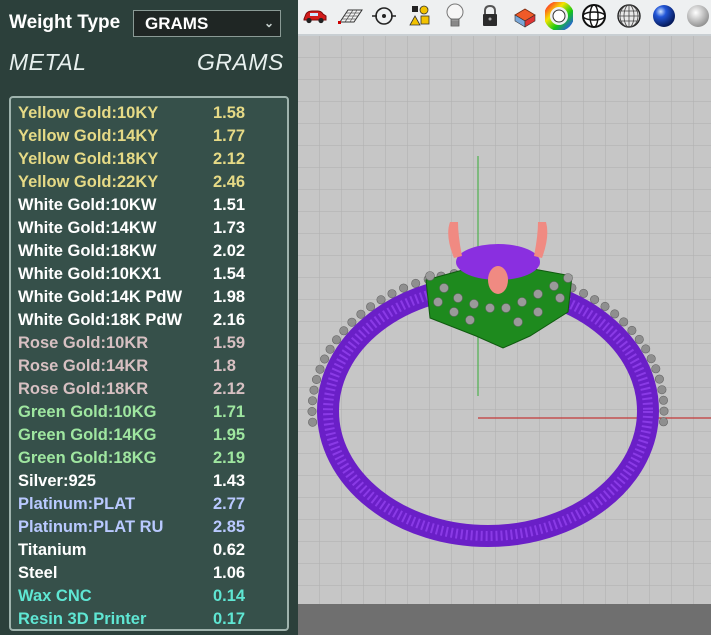 The height and width of the screenshot is (635, 711). Describe the element at coordinates (229, 550) in the screenshot. I see `metal-weight-value: 0.62` at that location.